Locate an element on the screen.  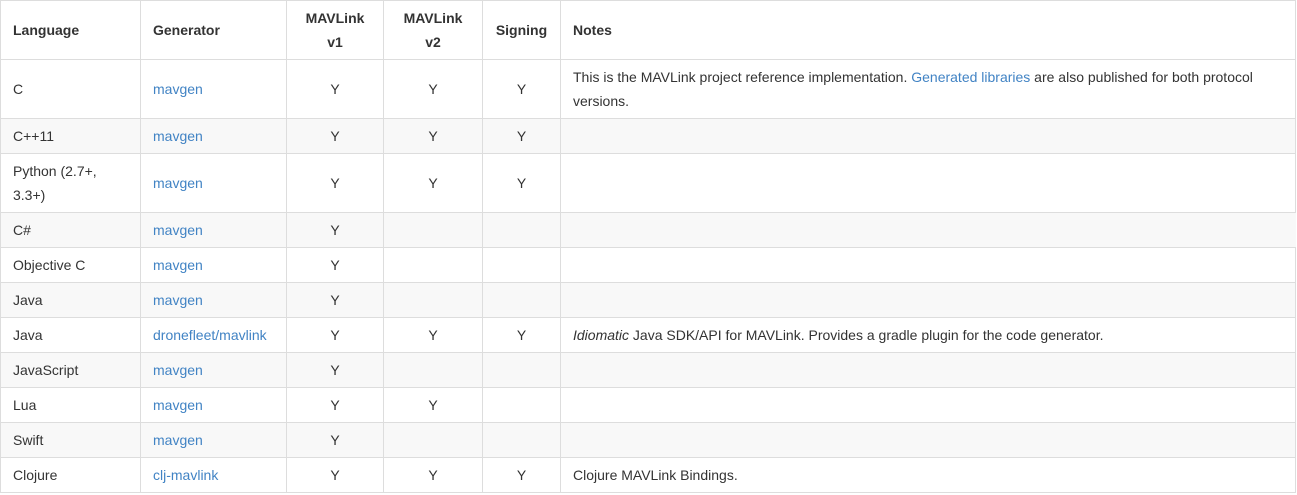
header-generator: Generator is located at coordinates (213, 30).